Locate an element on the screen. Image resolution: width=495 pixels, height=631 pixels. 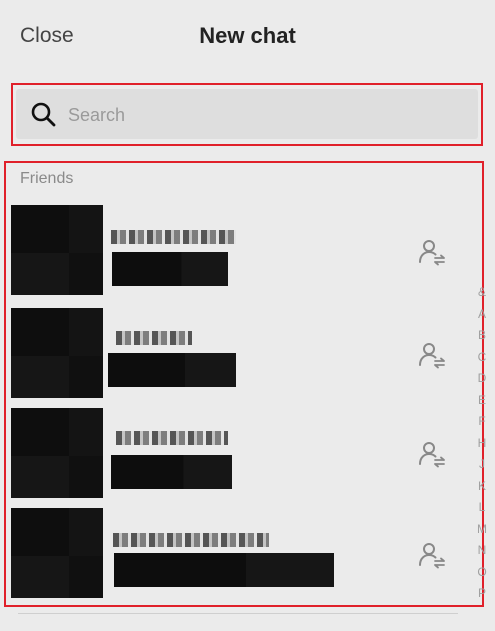
search-input is located at coordinates (258, 115).